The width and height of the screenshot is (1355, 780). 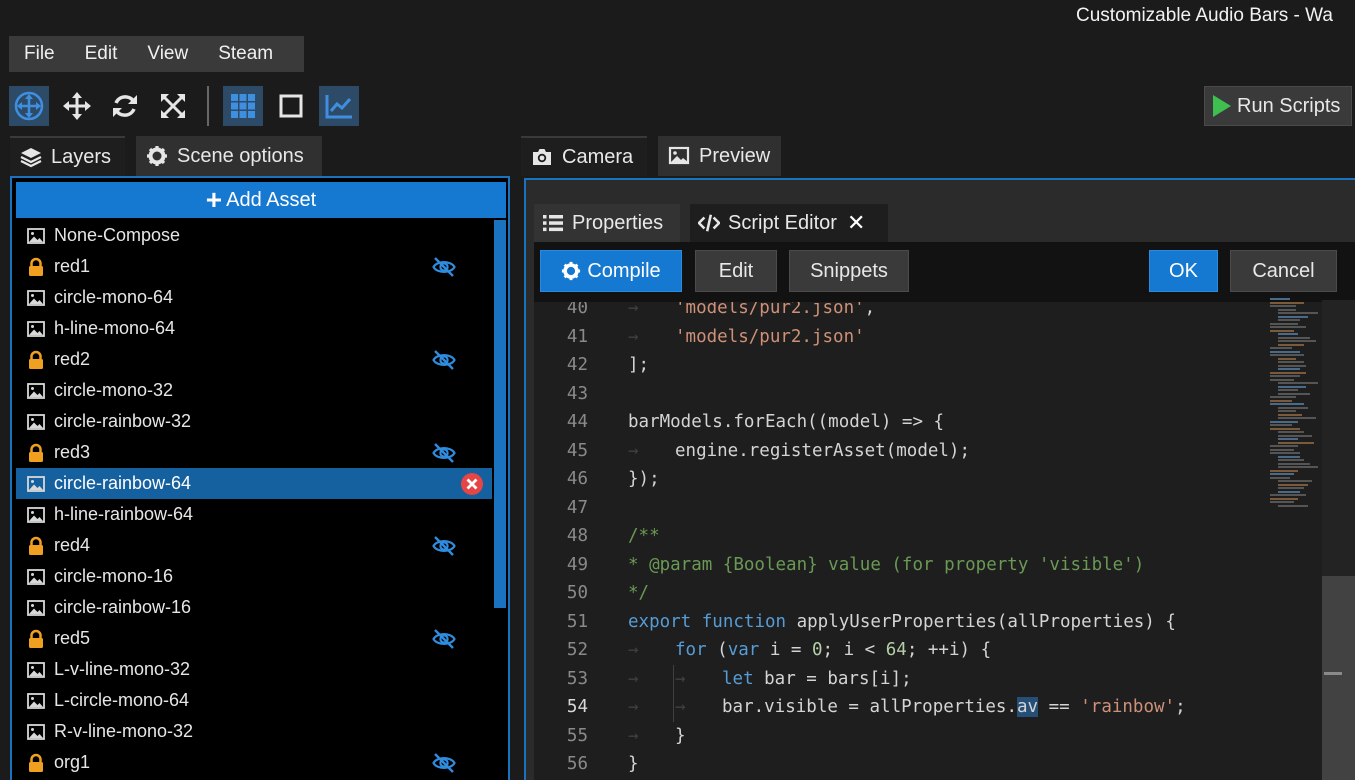 What do you see at coordinates (1283, 271) in the screenshot?
I see `cancel-button: Cancel` at bounding box center [1283, 271].